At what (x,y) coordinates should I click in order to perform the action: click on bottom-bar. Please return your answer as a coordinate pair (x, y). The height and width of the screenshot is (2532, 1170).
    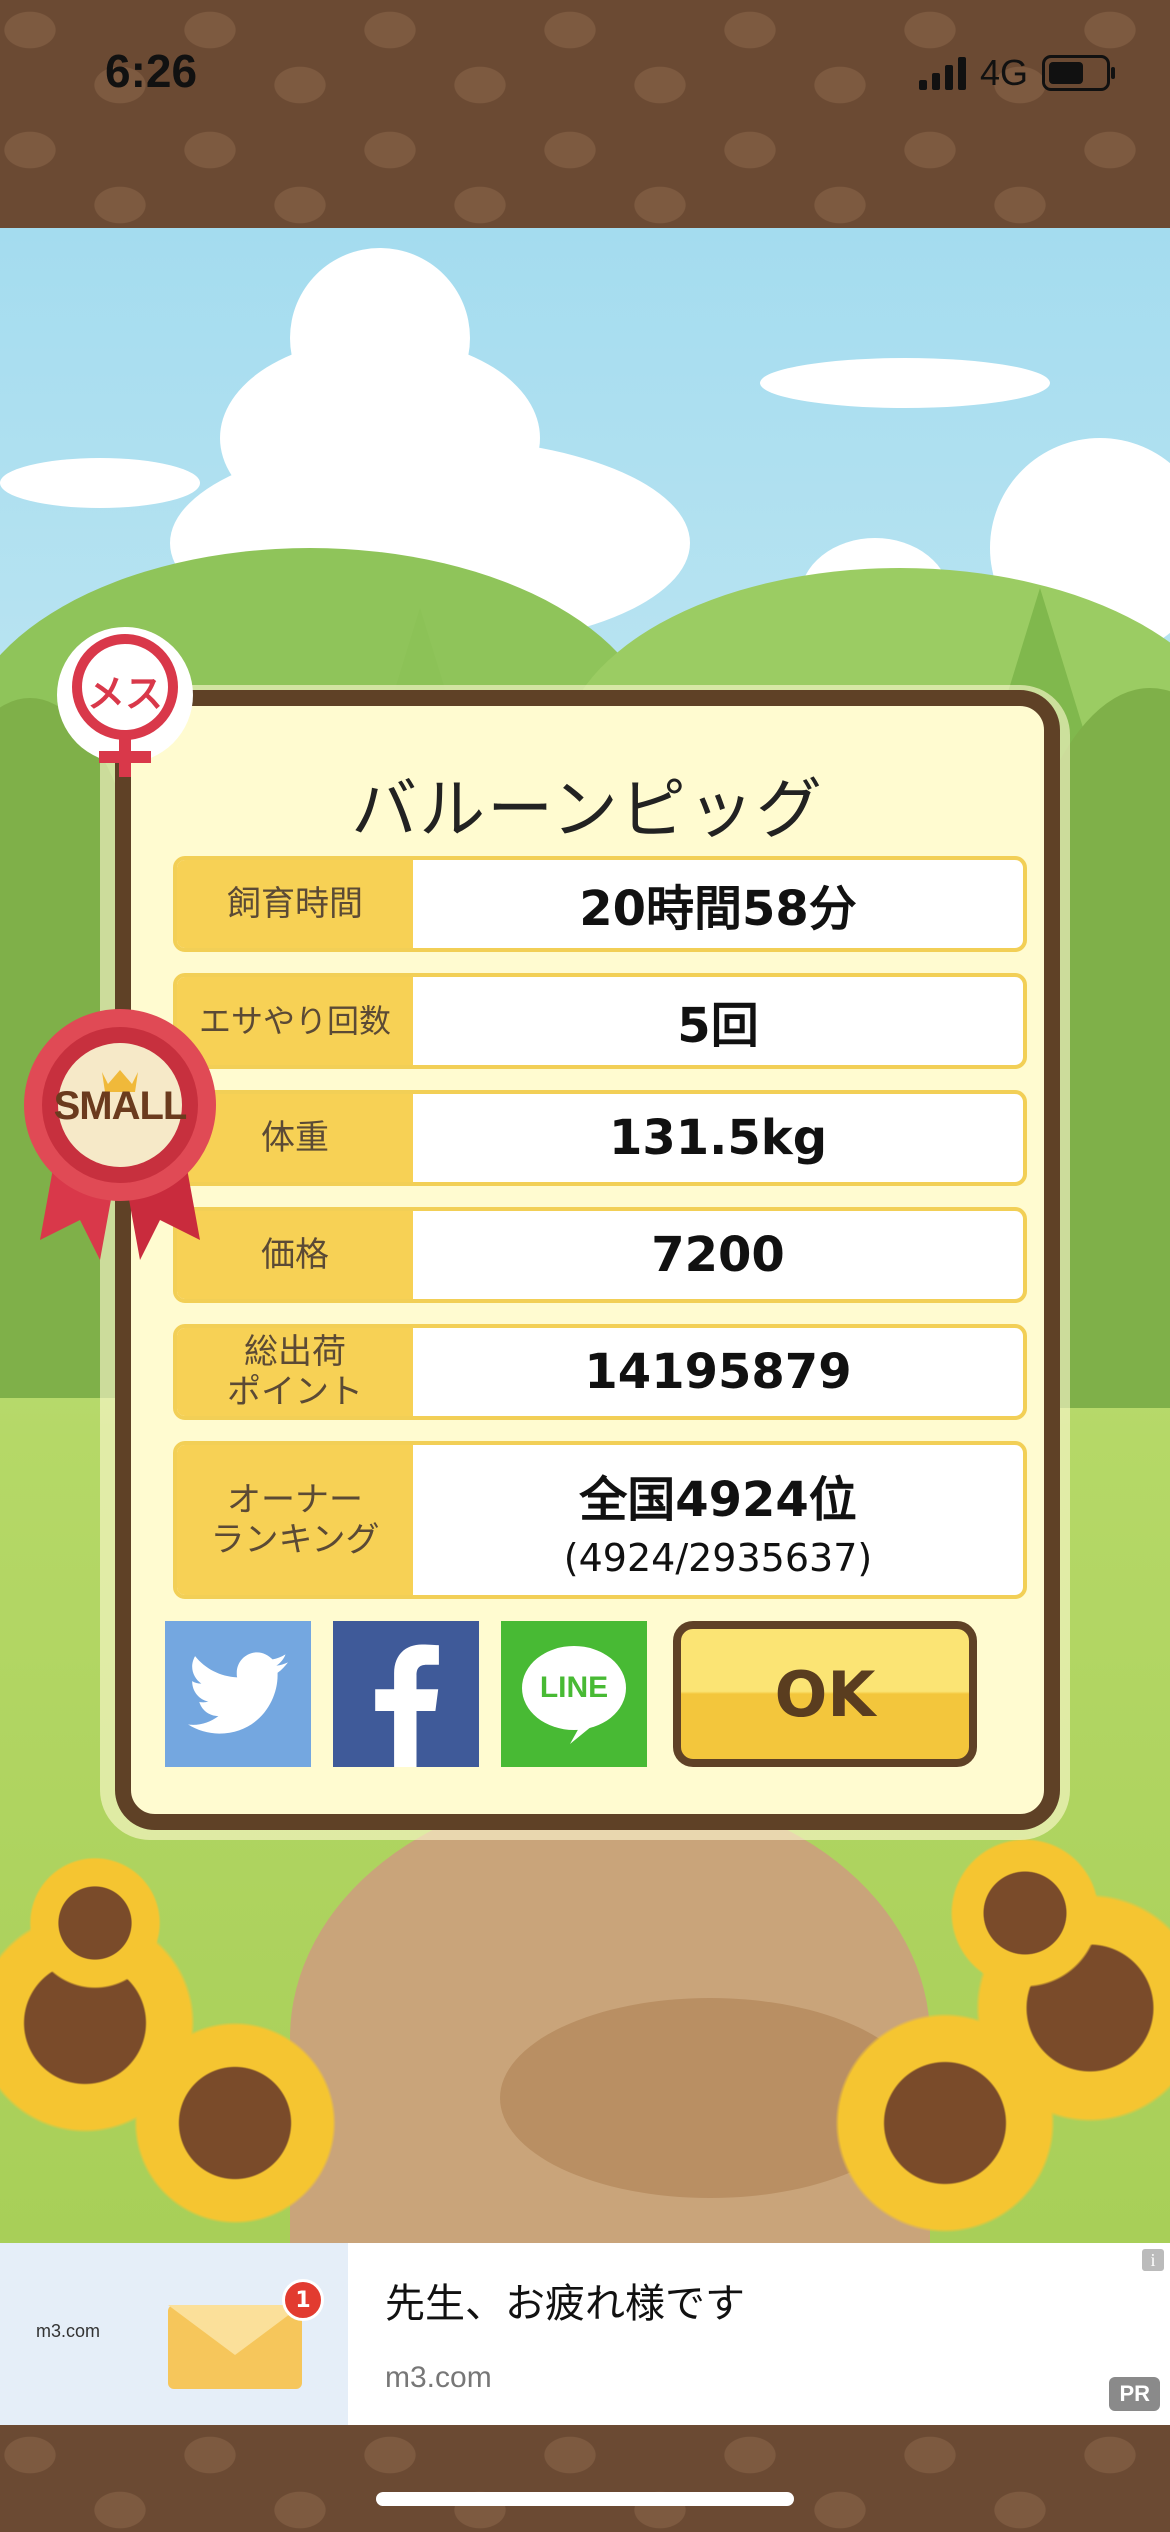
    Looking at the image, I should click on (585, 2478).